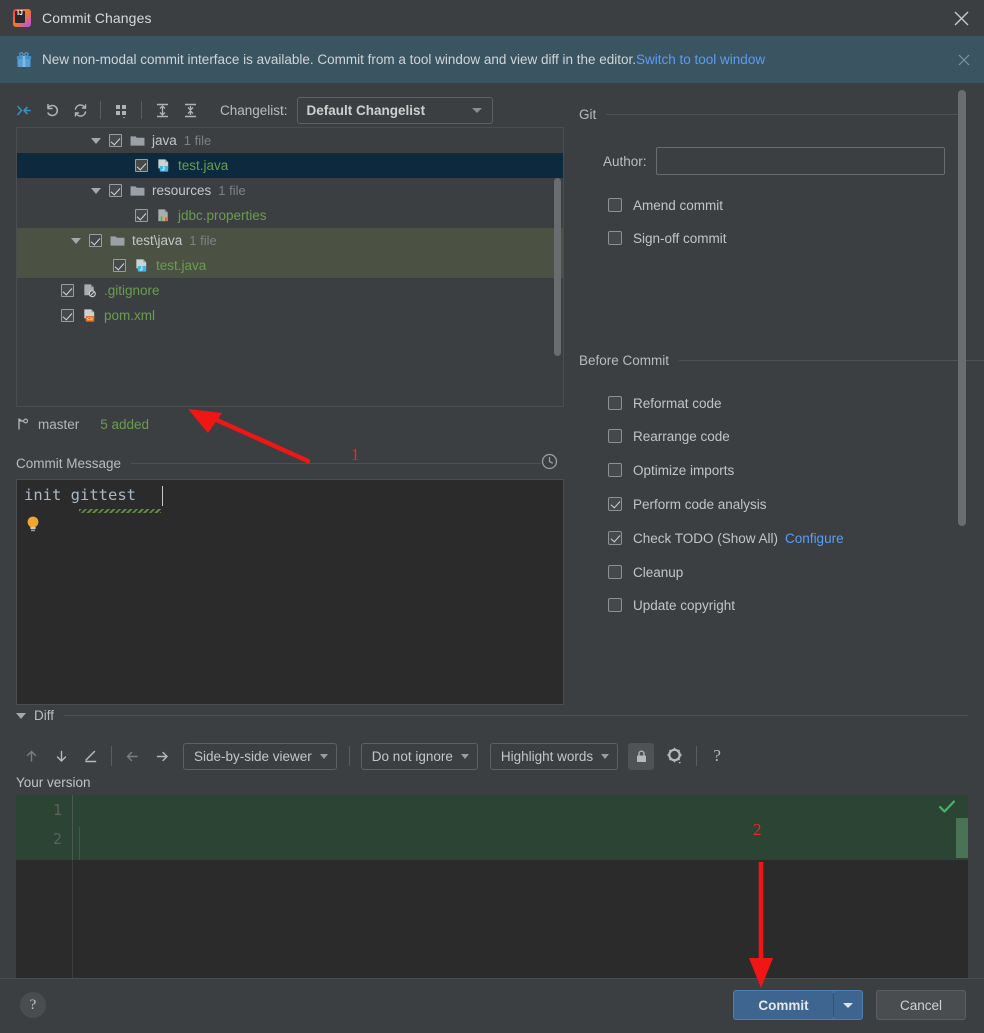  What do you see at coordinates (33, 1005) in the screenshot?
I see `help-button: ?` at bounding box center [33, 1005].